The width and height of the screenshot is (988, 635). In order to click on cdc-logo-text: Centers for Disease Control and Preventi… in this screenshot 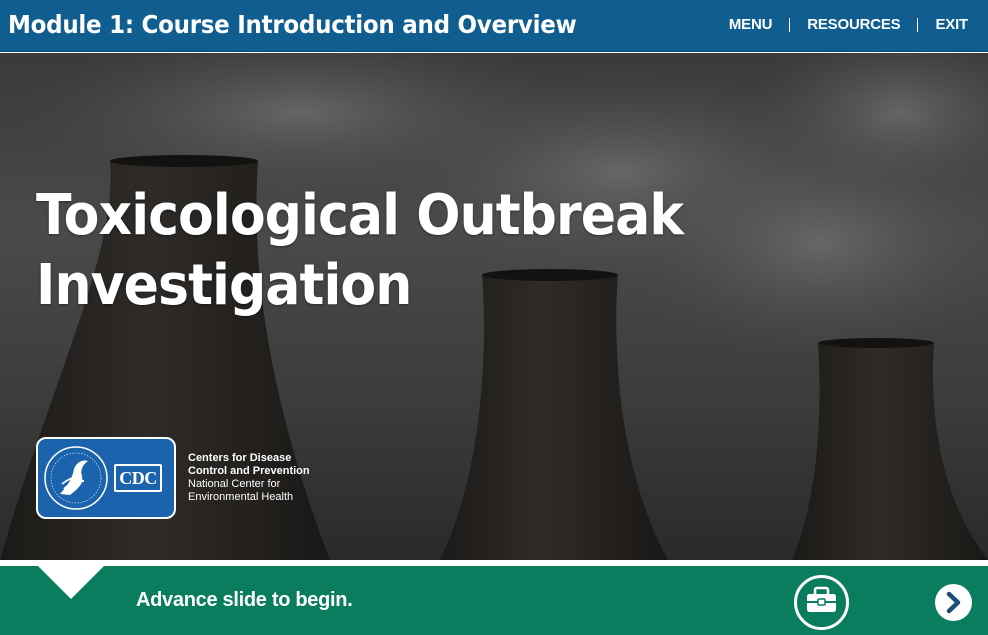, I will do `click(249, 478)`.